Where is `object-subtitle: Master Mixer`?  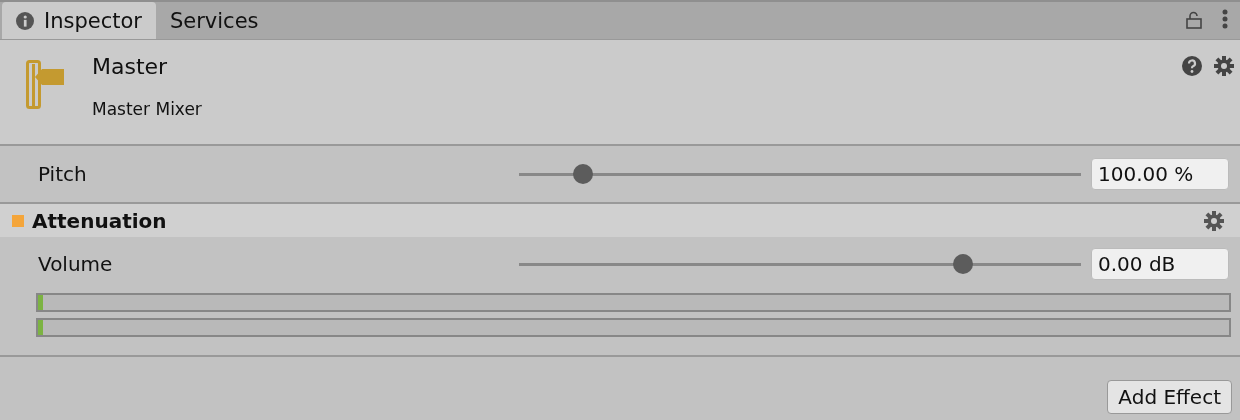 object-subtitle: Master Mixer is located at coordinates (147, 109).